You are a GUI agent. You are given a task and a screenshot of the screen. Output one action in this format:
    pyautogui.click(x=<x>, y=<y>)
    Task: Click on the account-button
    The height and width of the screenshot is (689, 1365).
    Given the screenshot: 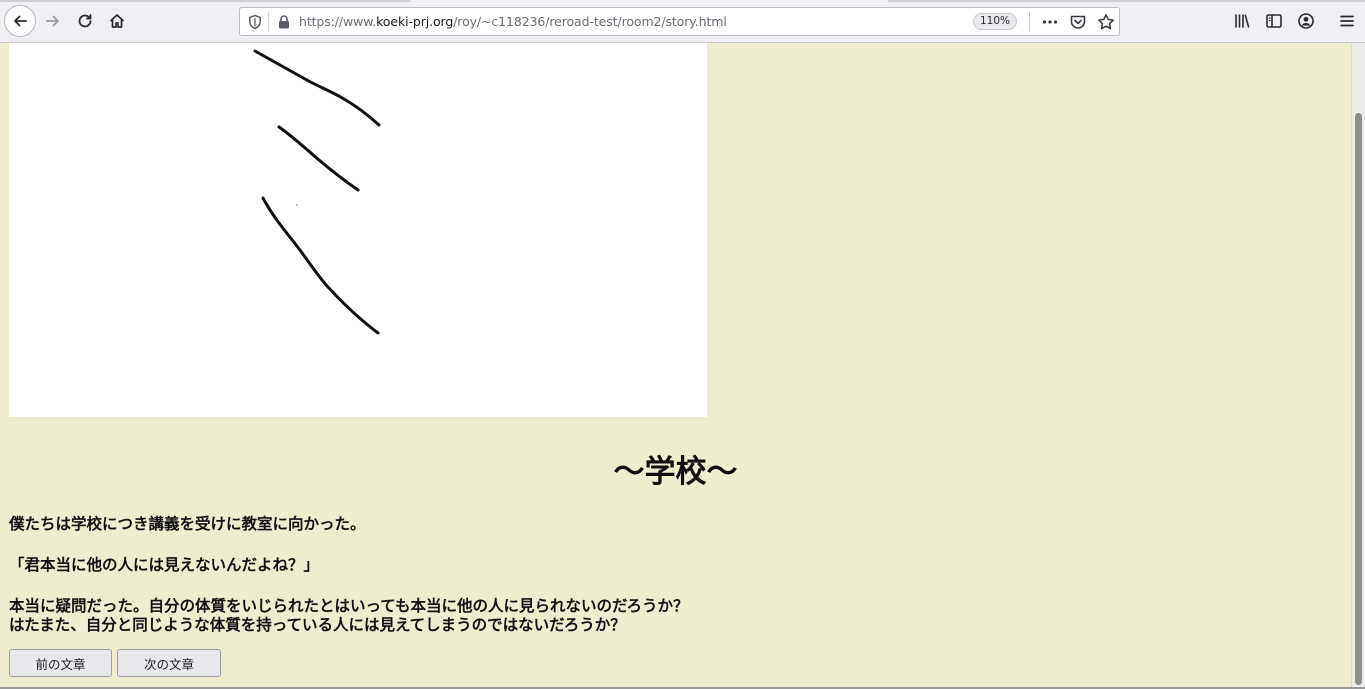 What is the action you would take?
    pyautogui.click(x=1306, y=21)
    